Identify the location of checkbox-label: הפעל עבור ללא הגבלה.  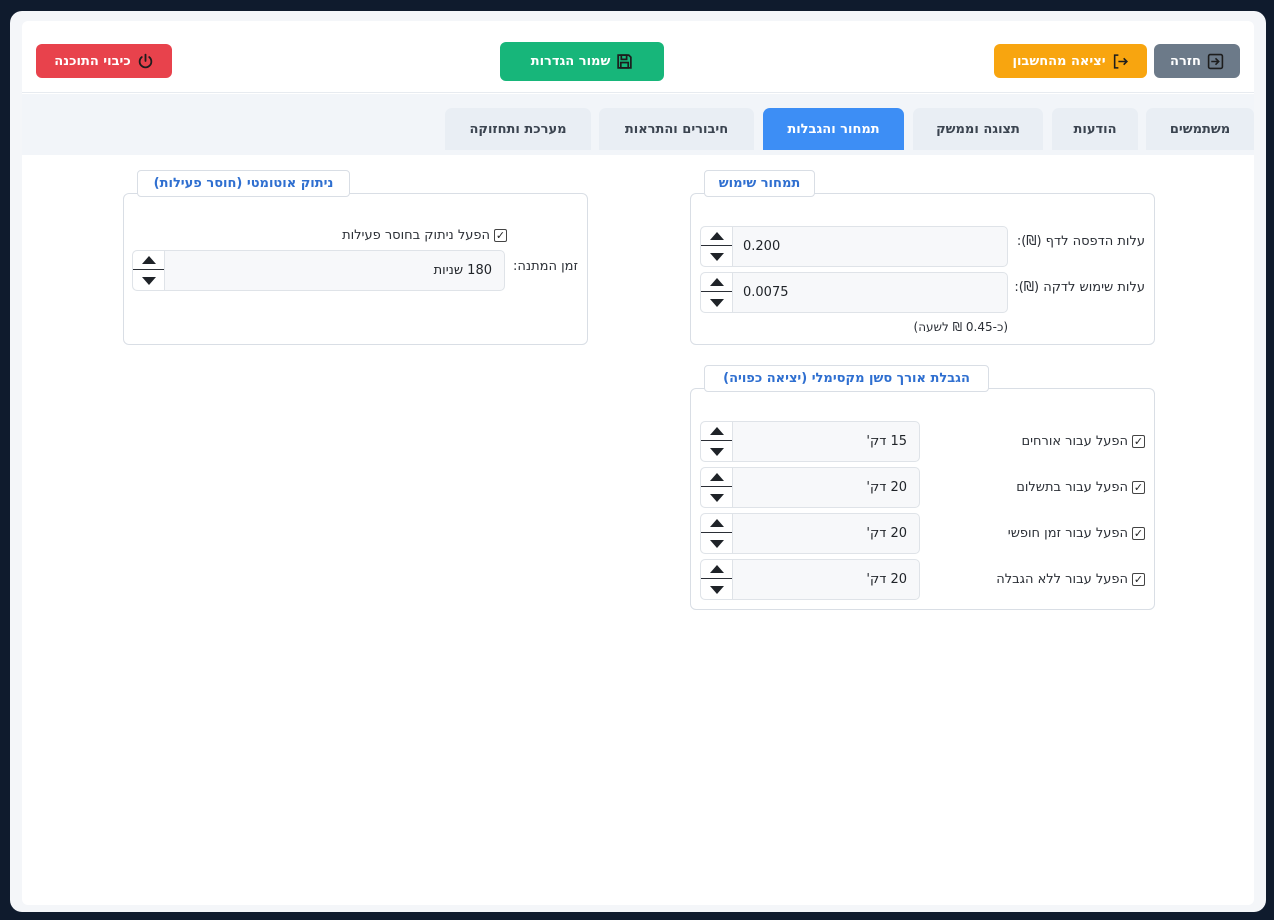
(1062, 579).